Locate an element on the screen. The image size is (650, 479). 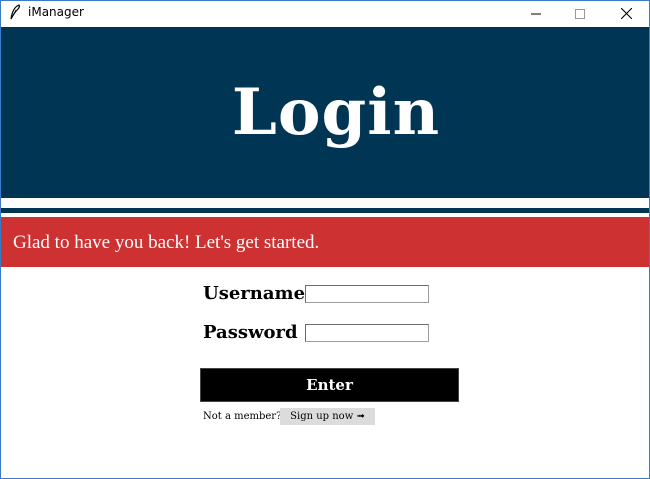
maximize-icon is located at coordinates (580, 13).